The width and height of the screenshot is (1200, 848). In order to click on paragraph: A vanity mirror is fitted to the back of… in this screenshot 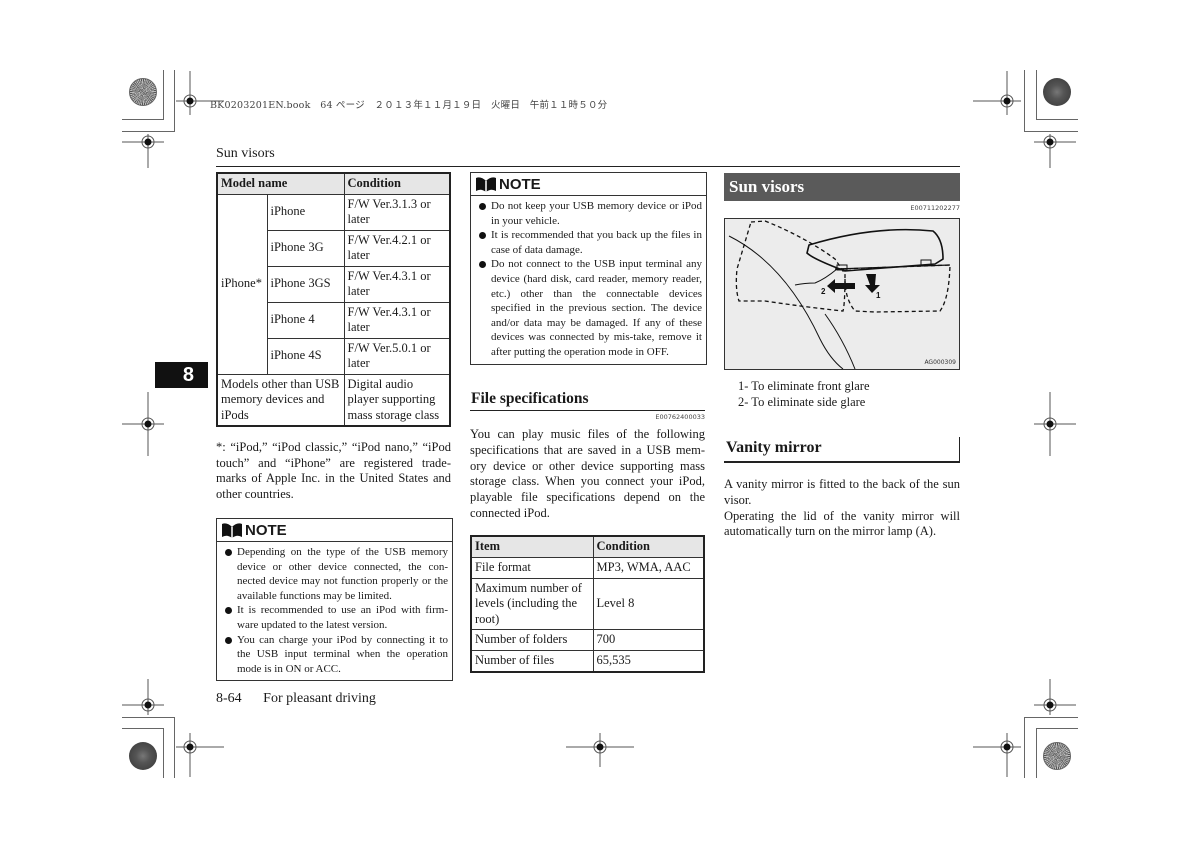, I will do `click(842, 492)`.